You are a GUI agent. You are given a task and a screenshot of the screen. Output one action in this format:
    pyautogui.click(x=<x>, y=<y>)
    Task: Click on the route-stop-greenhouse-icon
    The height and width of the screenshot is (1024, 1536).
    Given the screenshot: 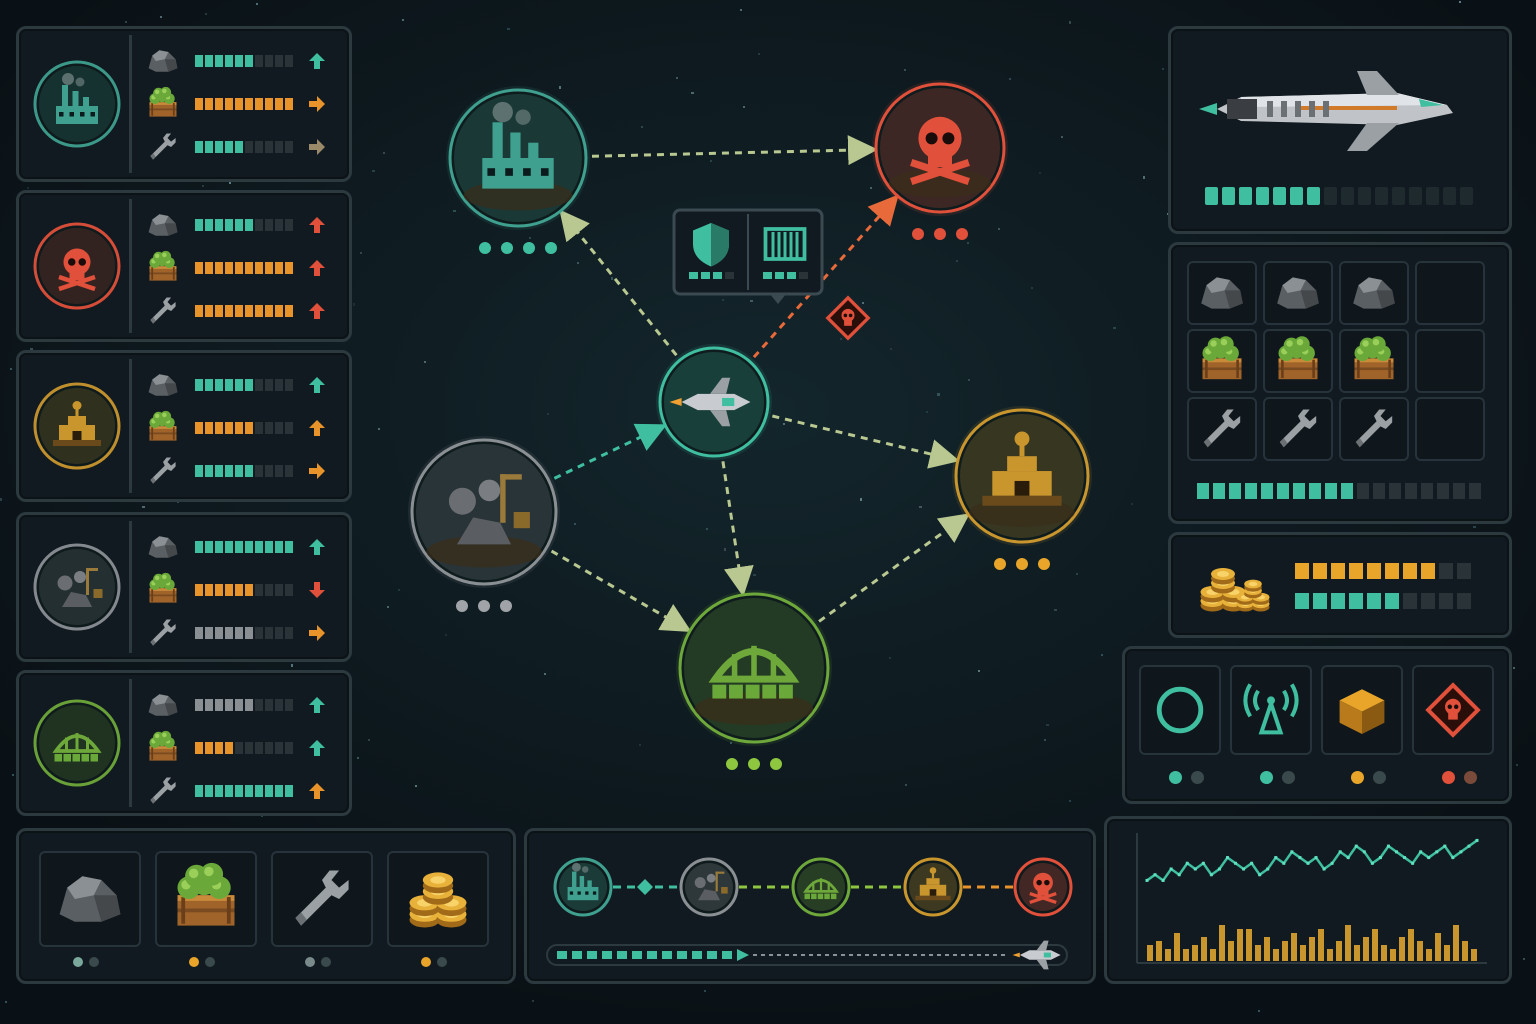 What is the action you would take?
    pyautogui.click(x=821, y=887)
    